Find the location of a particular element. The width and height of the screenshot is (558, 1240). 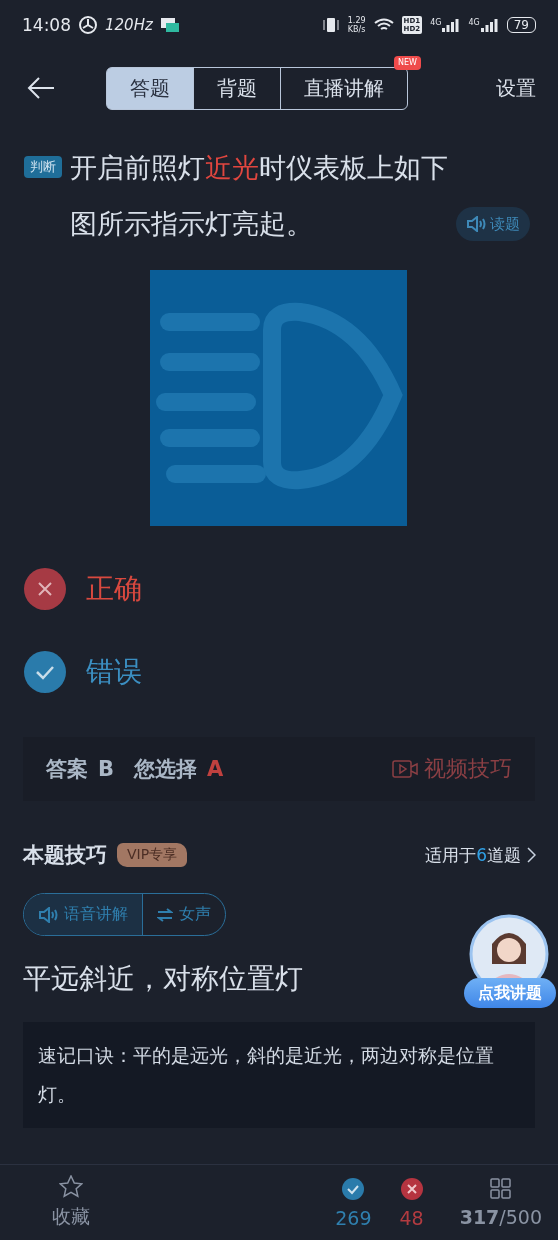

network-speed: 1.29 KB/s is located at coordinates (356, 25).